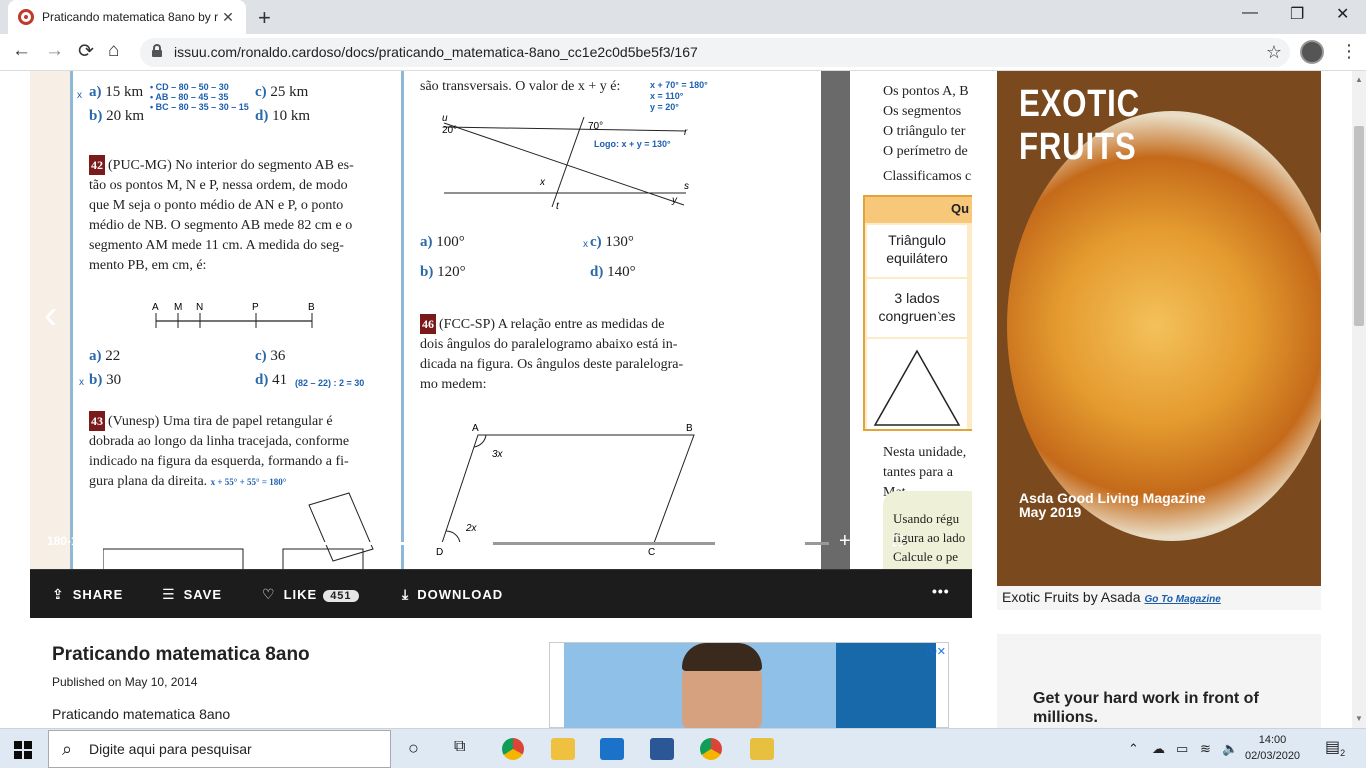  I want to click on point-label: A, so click(155, 307).